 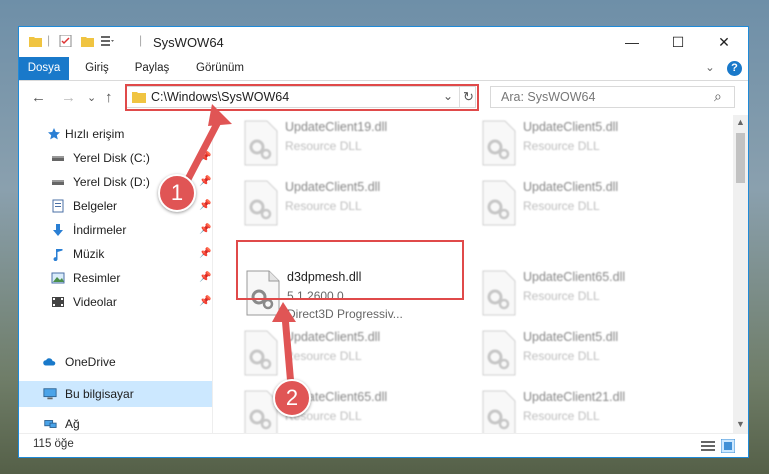 What do you see at coordinates (239, 247) in the screenshot?
I see `annotation-arrows` at bounding box center [239, 247].